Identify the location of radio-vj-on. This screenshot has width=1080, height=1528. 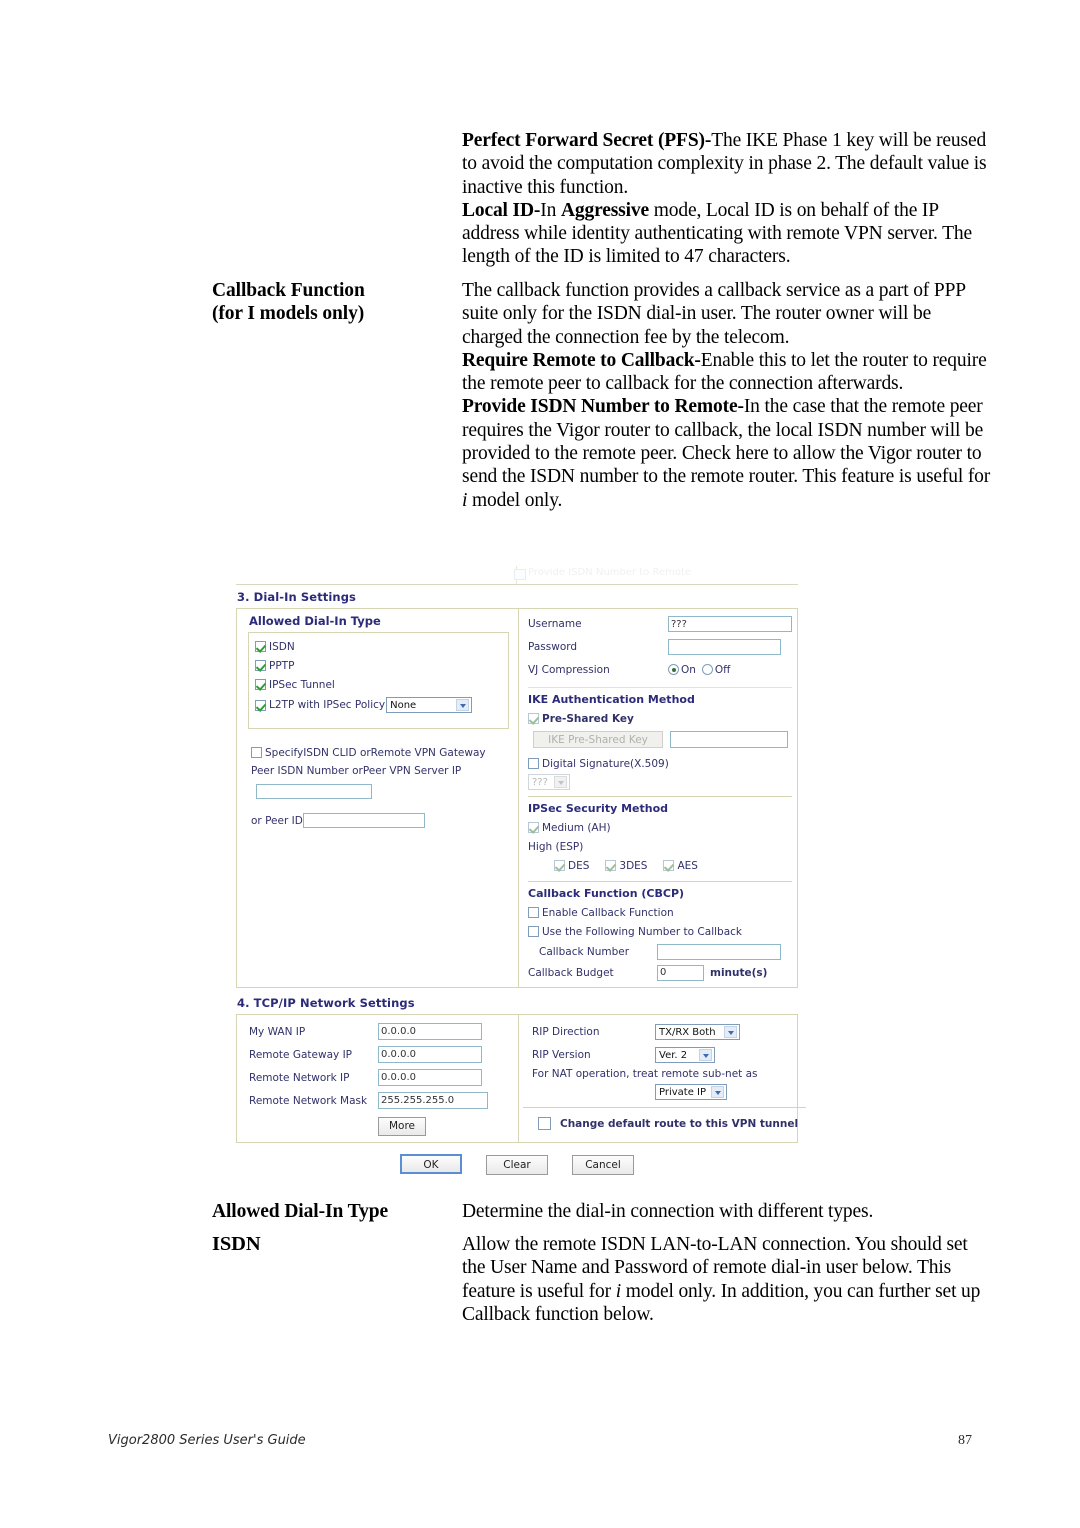
(673, 669).